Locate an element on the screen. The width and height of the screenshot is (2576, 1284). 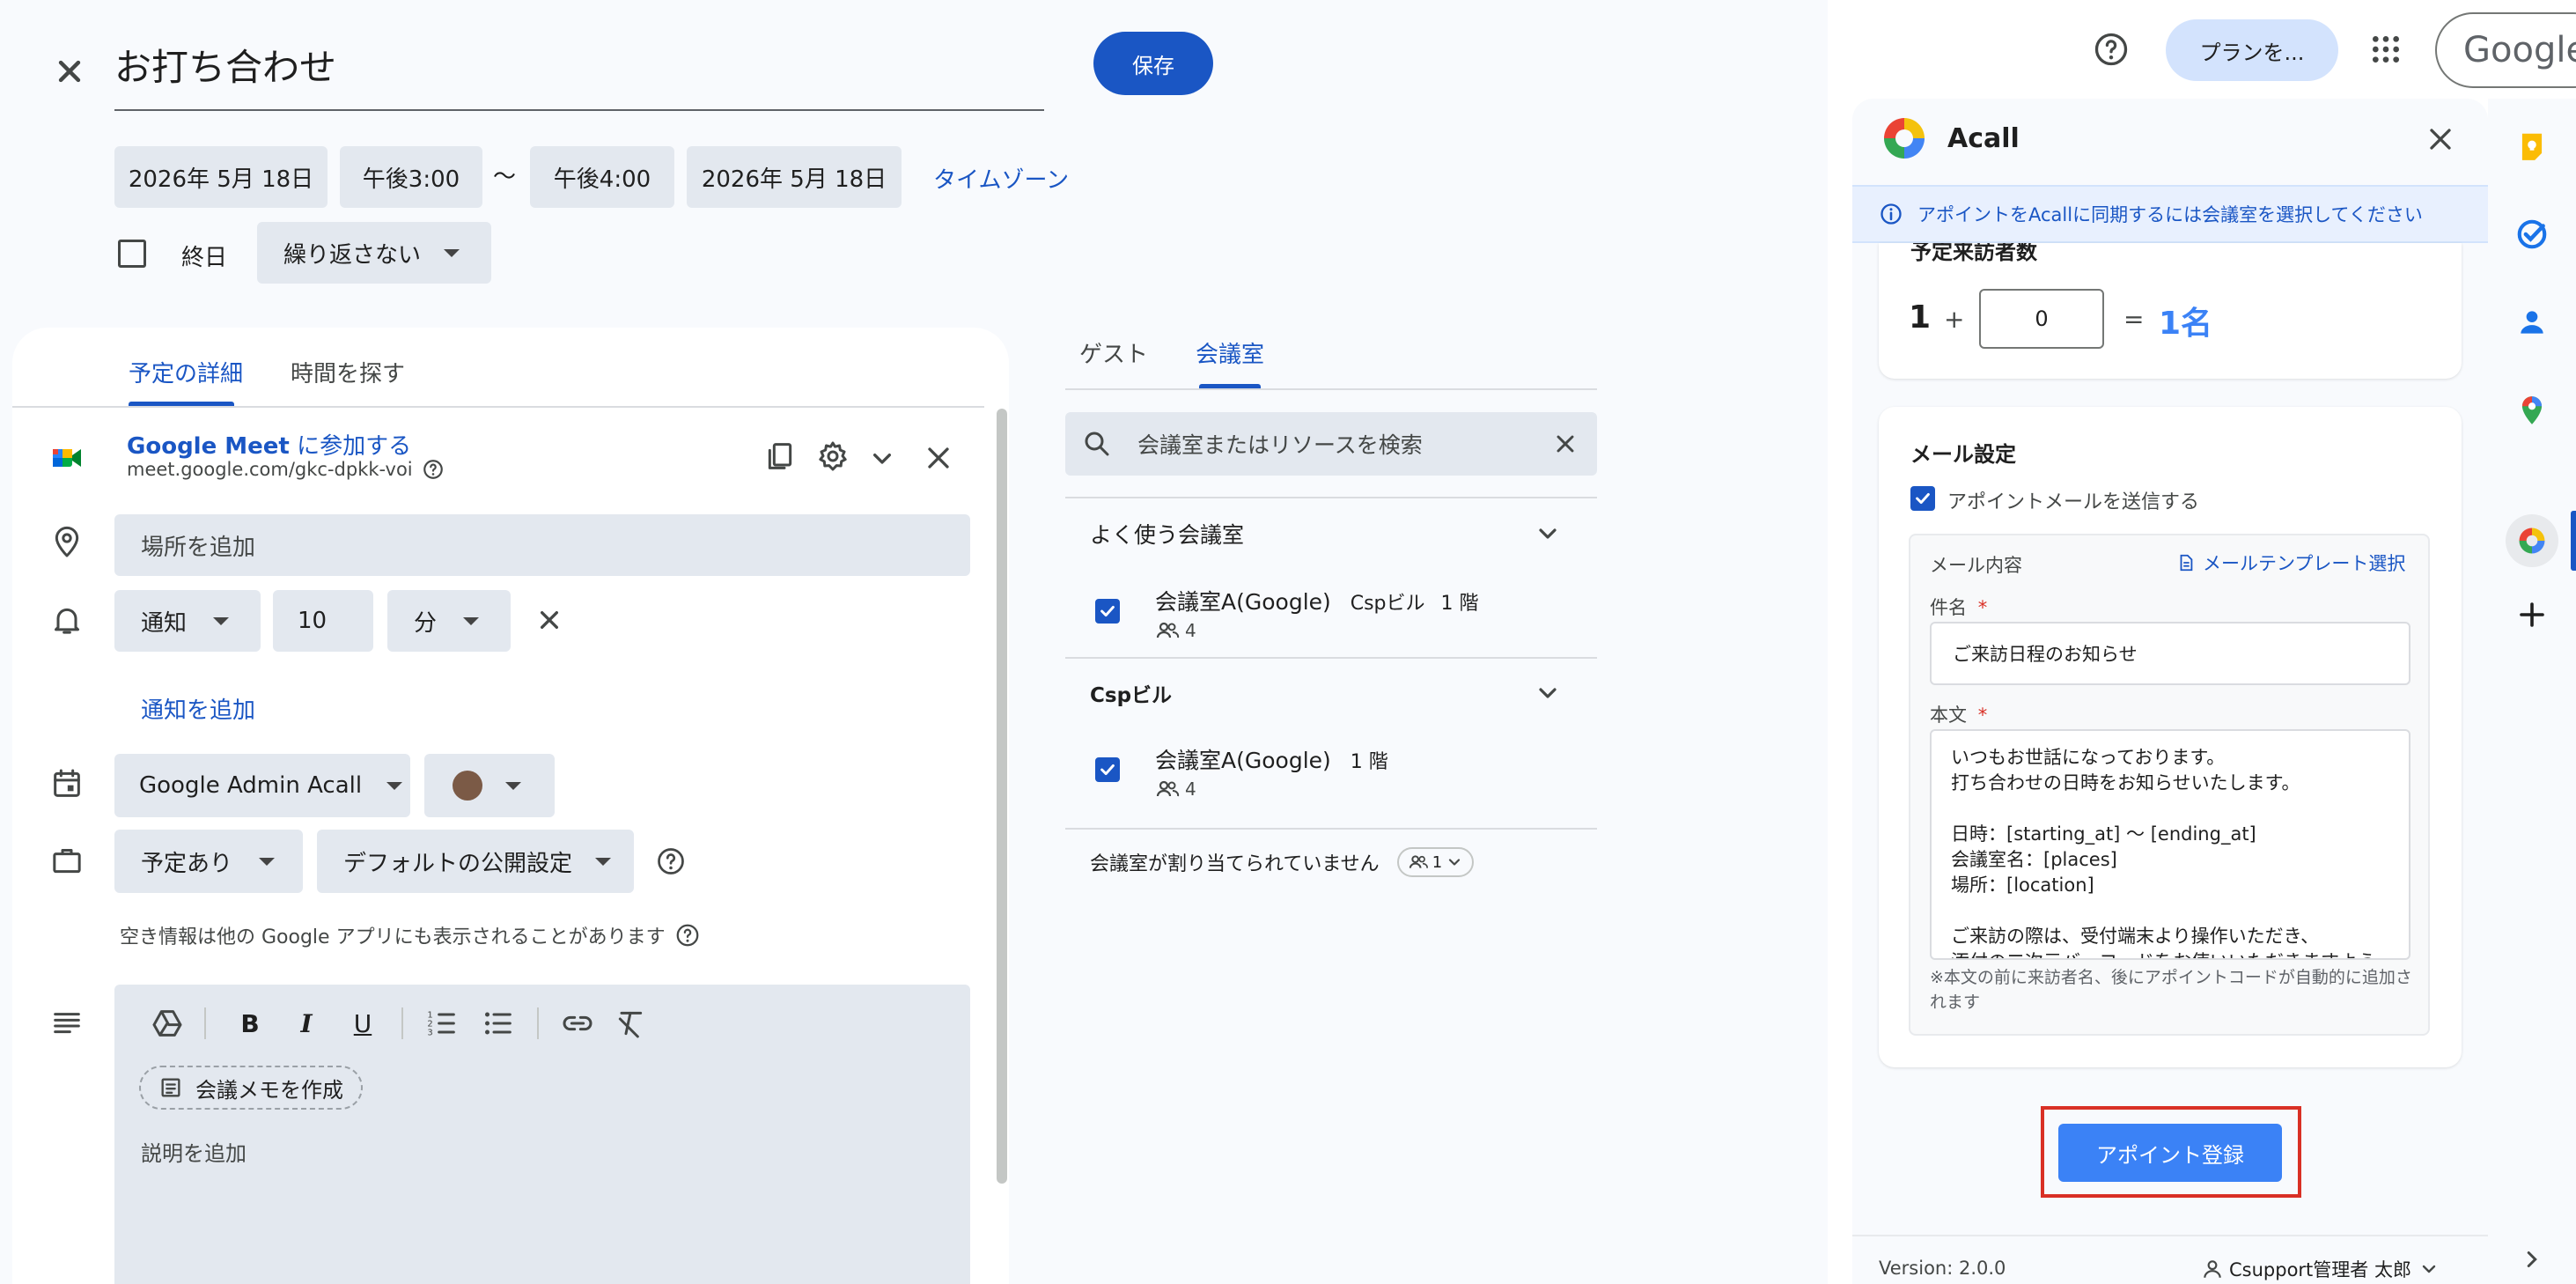
room1-item: 会議室A(Google) Cspビル 1 階 is located at coordinates (1317, 600).